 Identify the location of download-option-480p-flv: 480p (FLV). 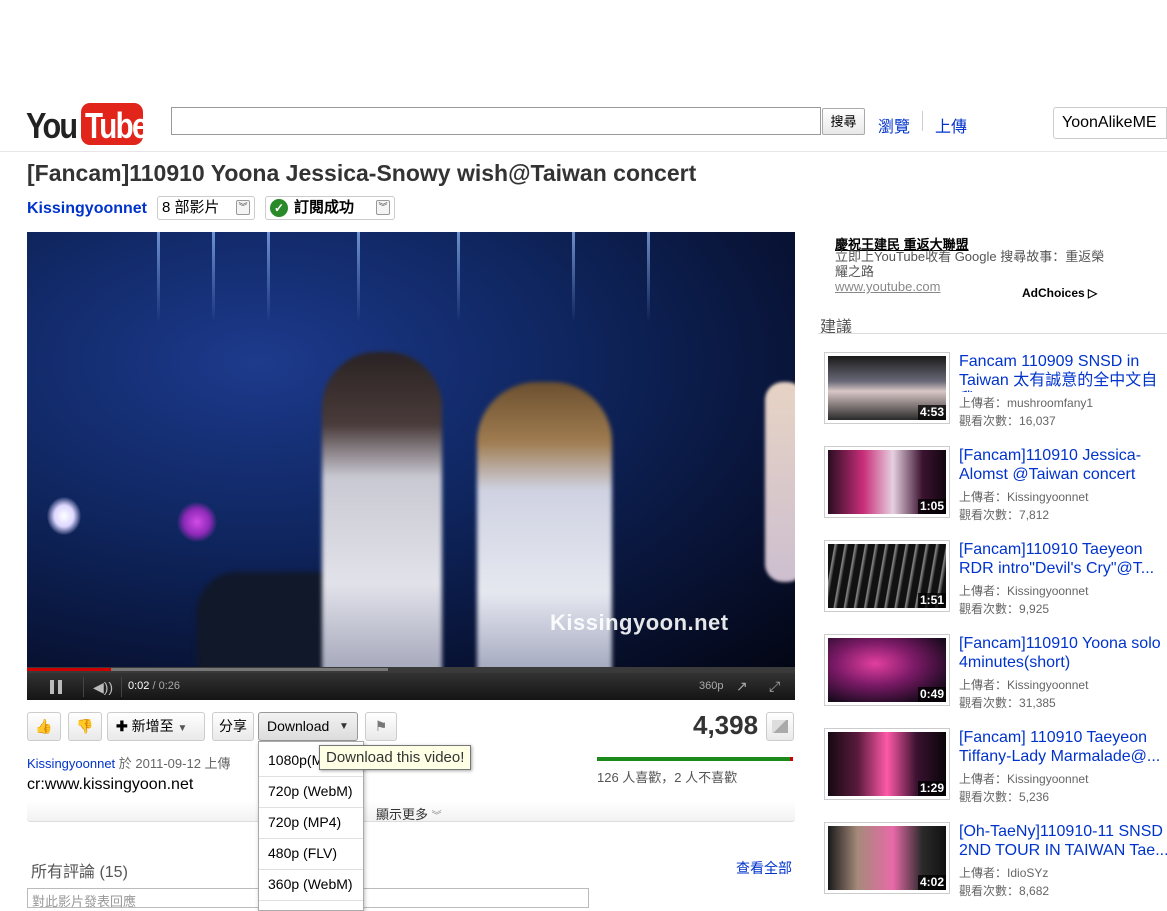
(302, 853).